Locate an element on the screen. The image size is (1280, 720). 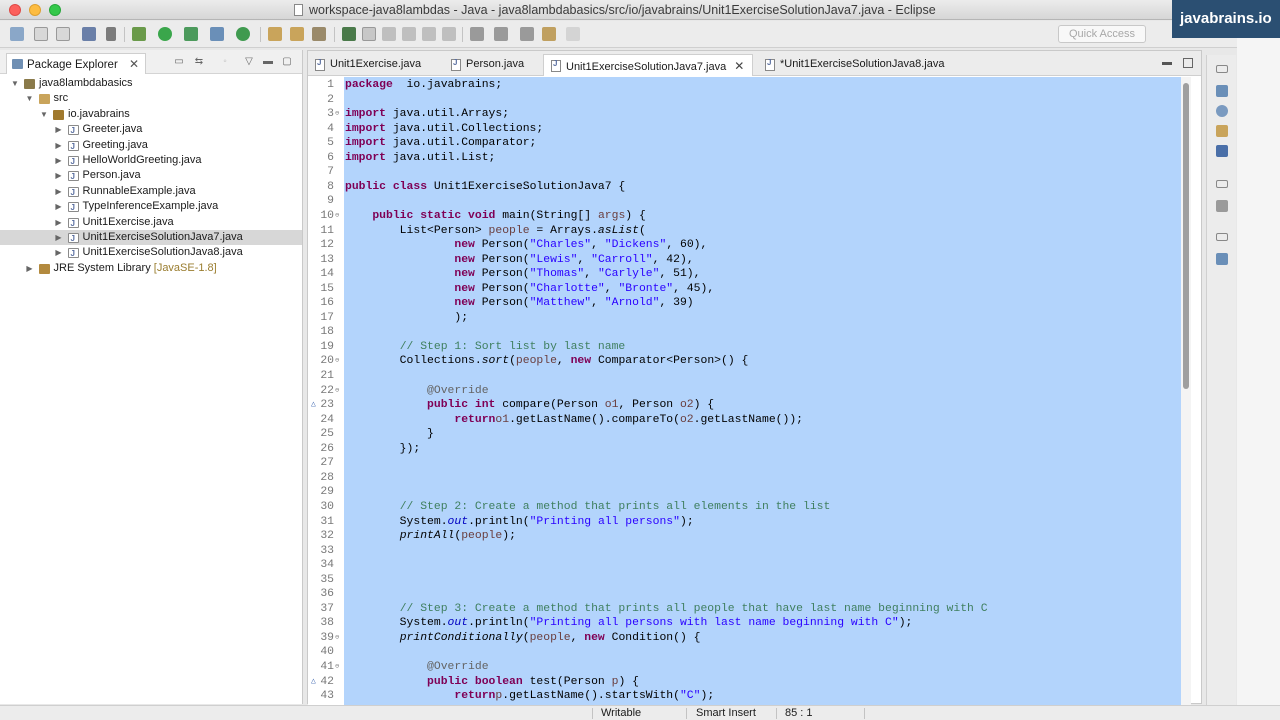
save-all-icon is located at coordinates (63, 34).